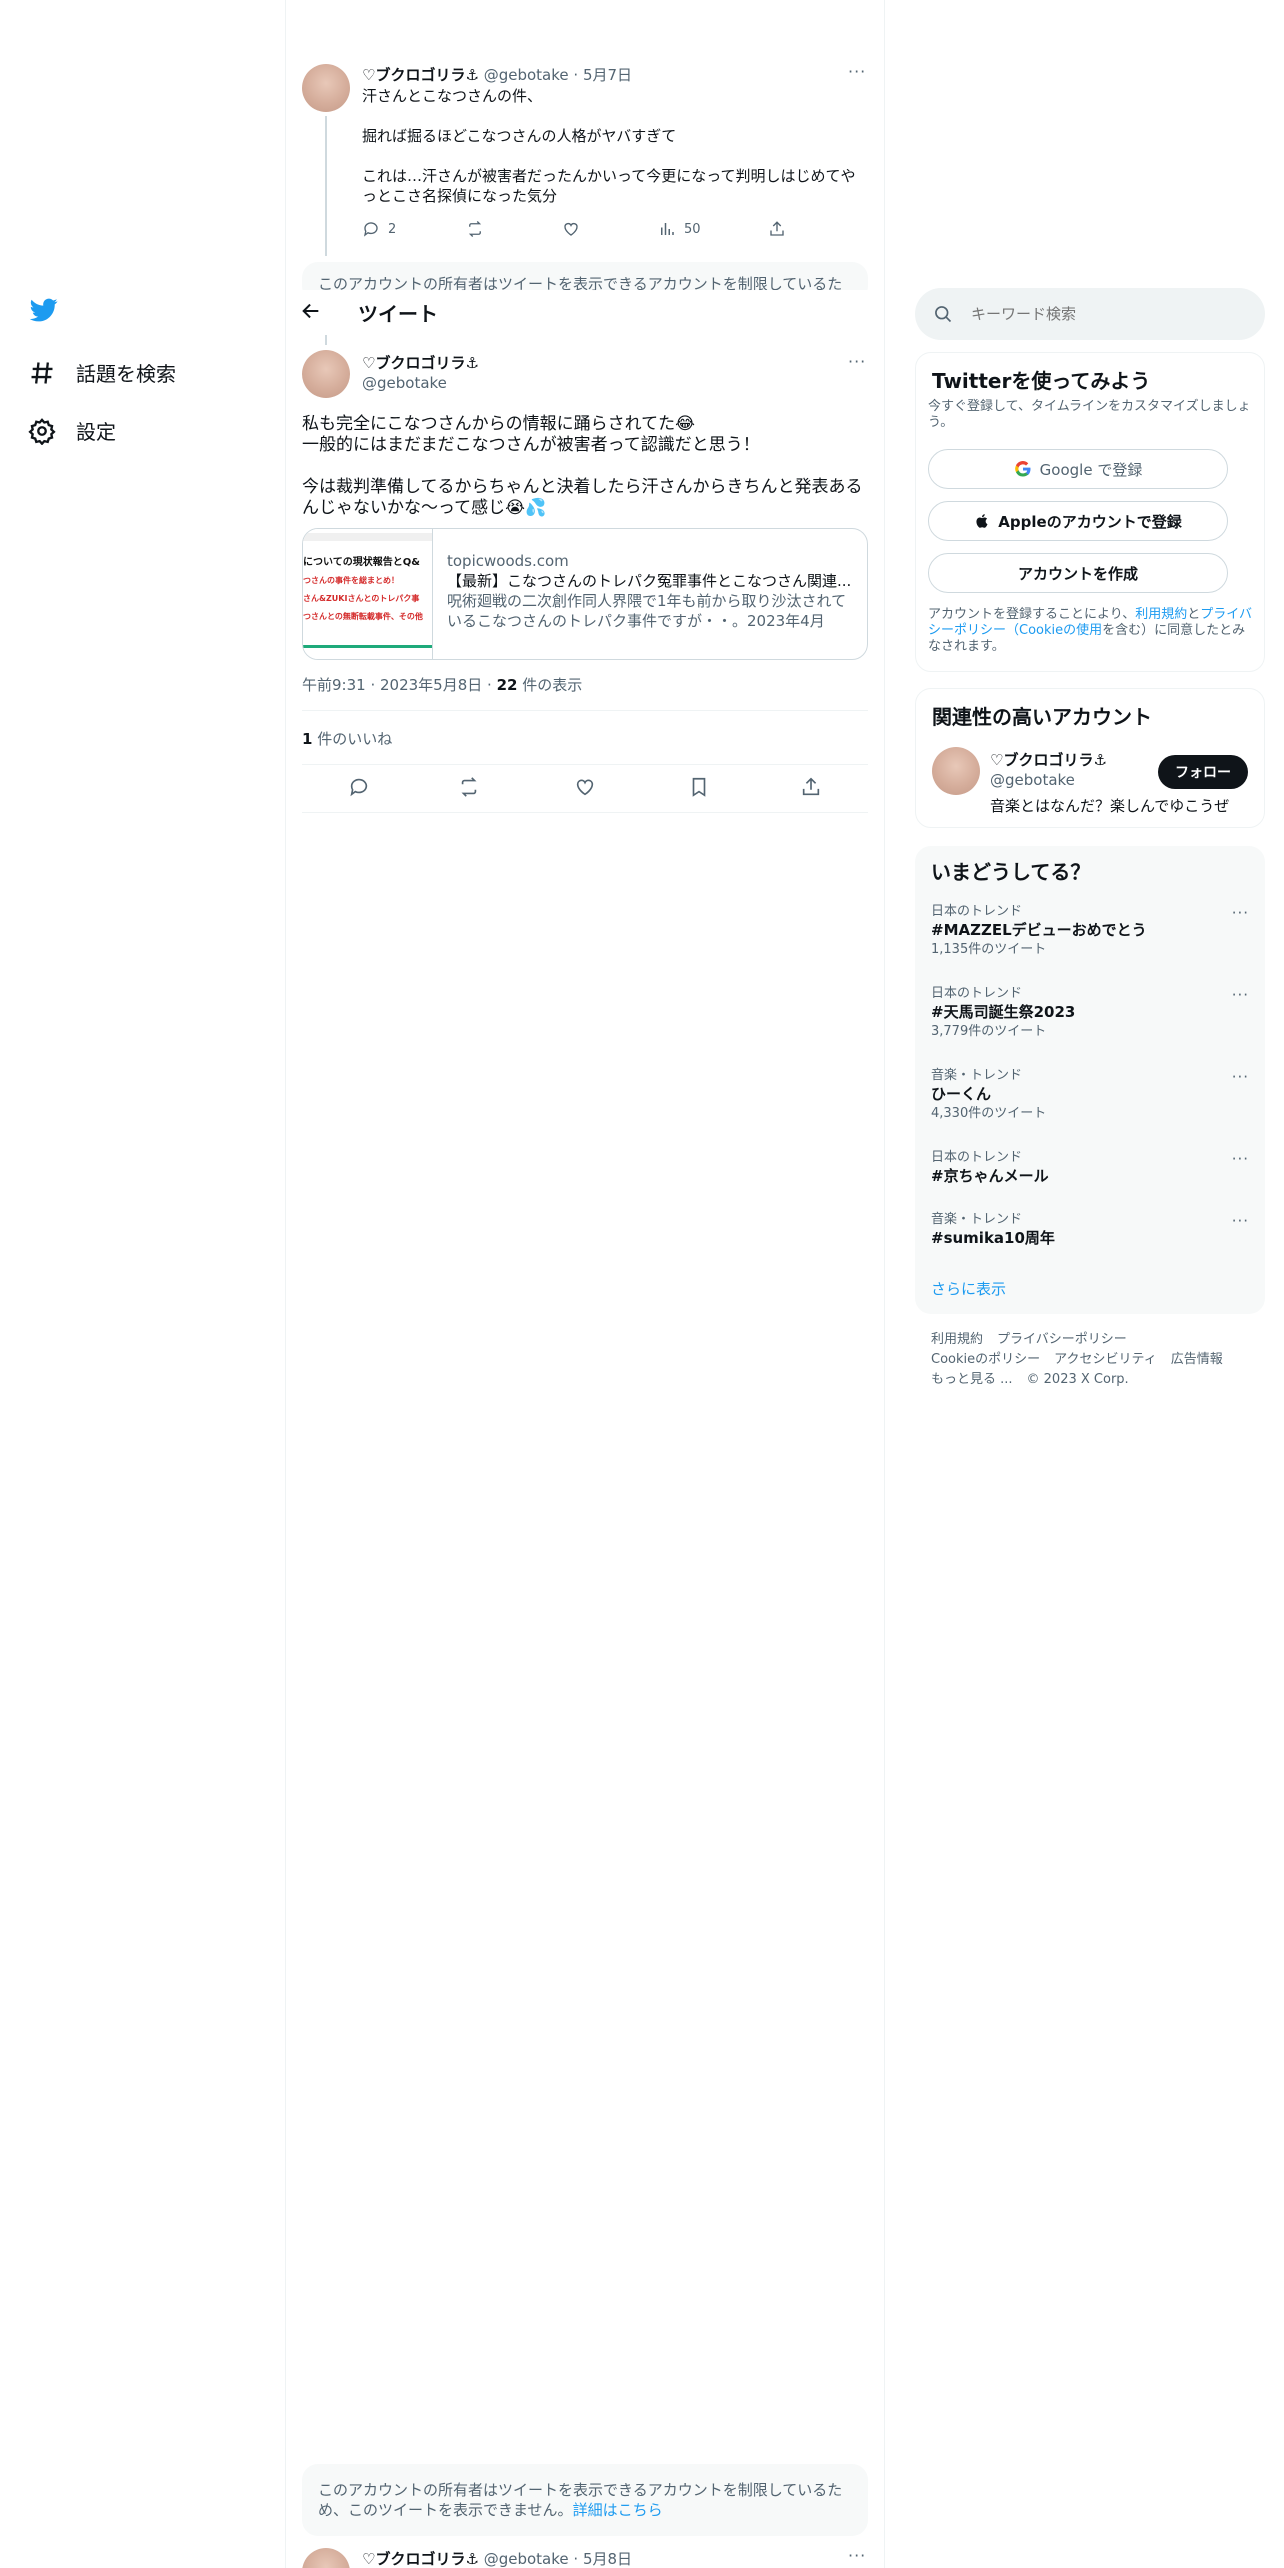  Describe the element at coordinates (126, 374) in the screenshot. I see `nav-explore-label: 話題を検索` at that location.